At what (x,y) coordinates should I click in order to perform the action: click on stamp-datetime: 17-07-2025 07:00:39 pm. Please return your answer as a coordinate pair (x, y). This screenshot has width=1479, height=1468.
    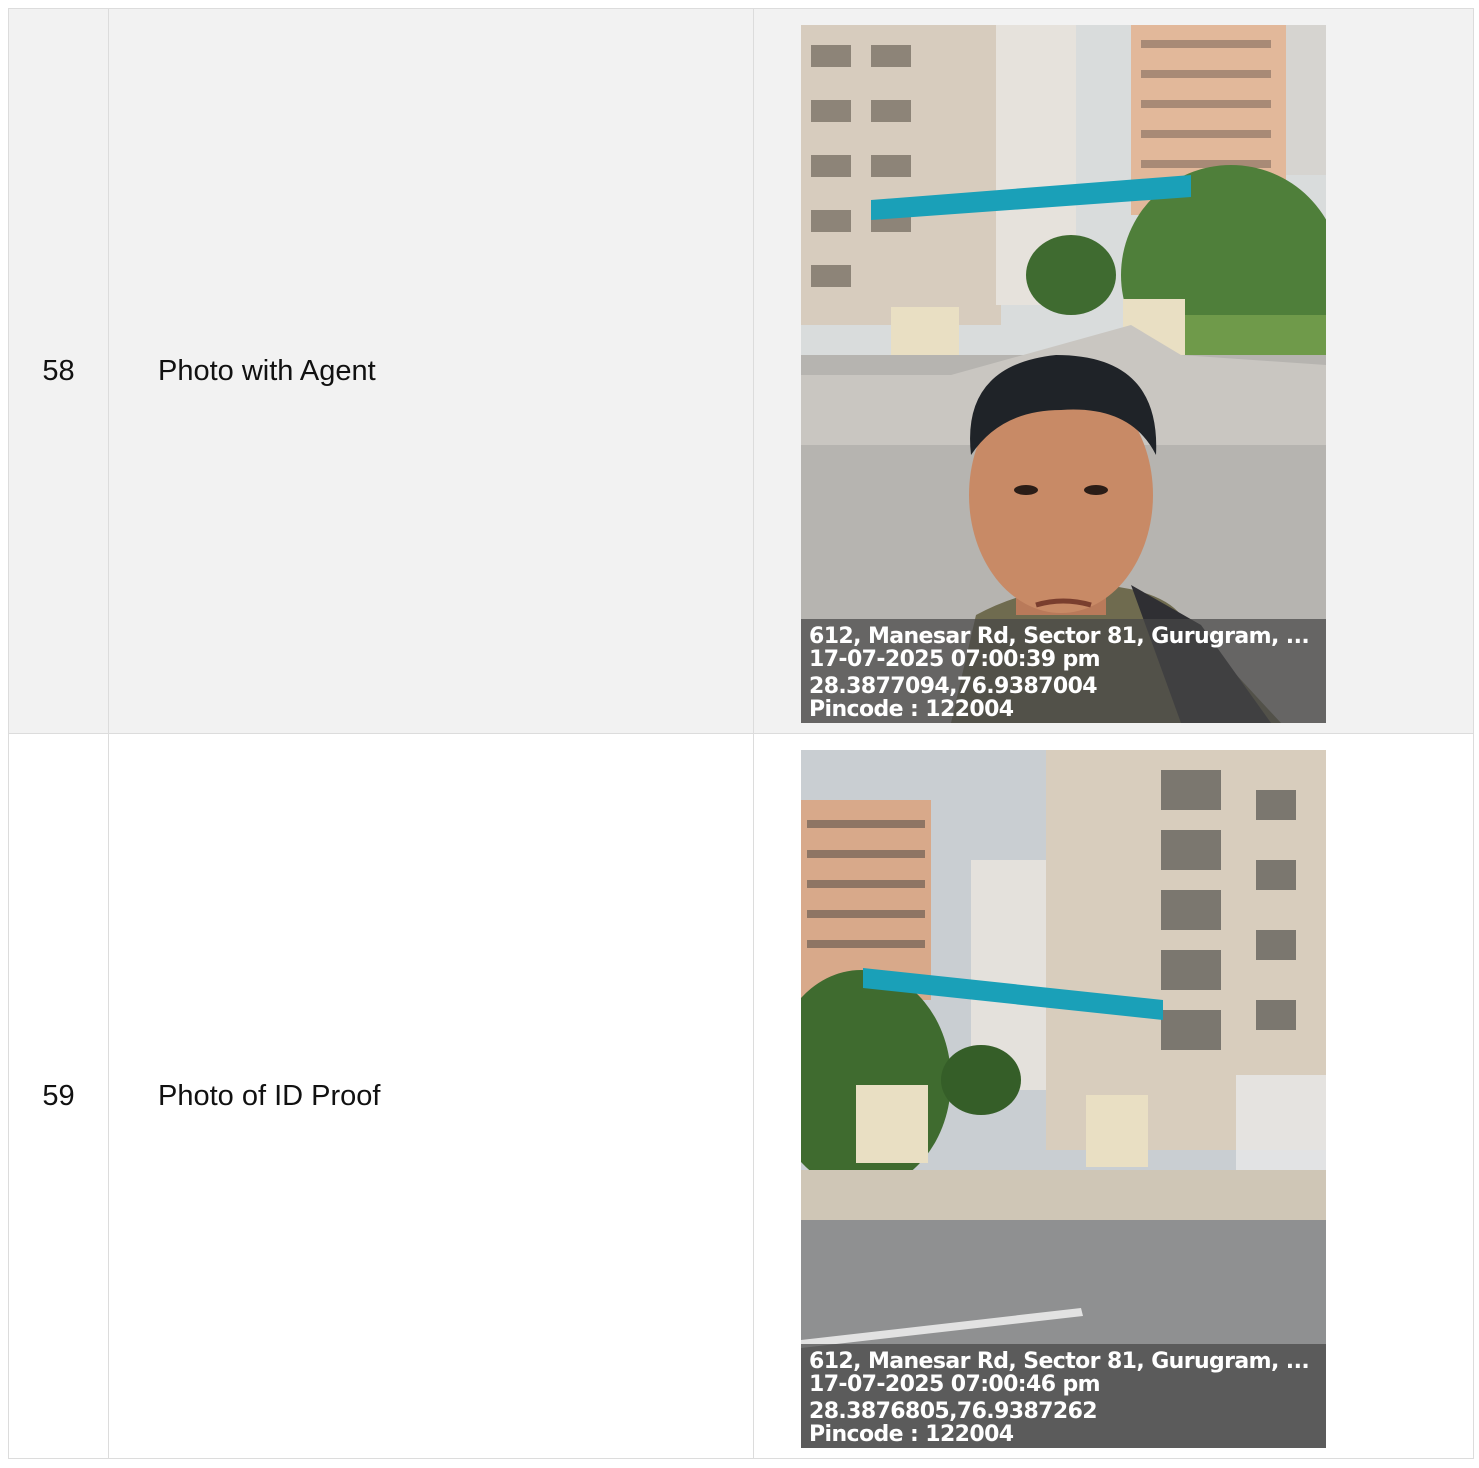
    Looking at the image, I should click on (955, 659).